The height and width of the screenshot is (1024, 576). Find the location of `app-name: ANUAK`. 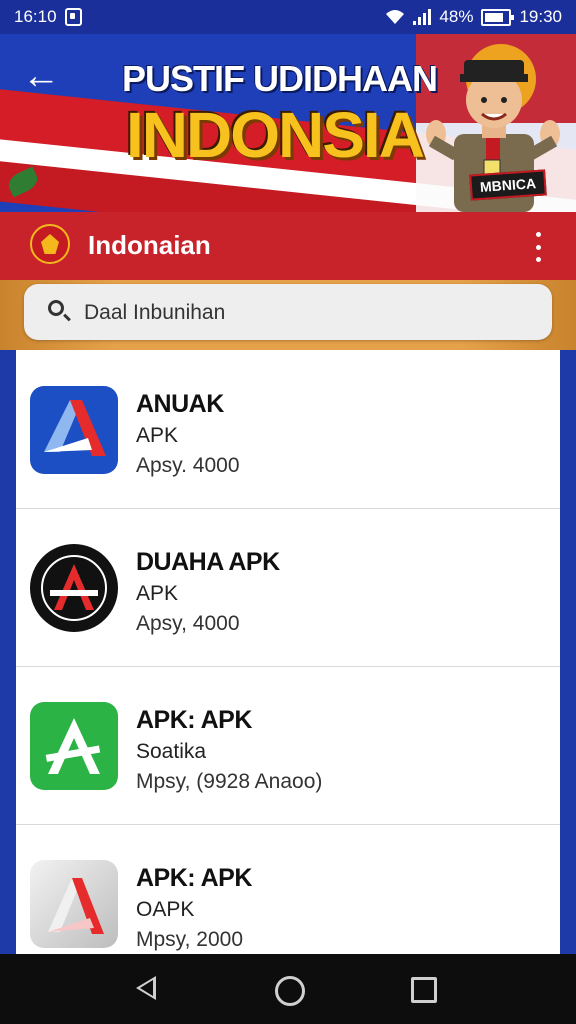

app-name: ANUAK is located at coordinates (180, 404).